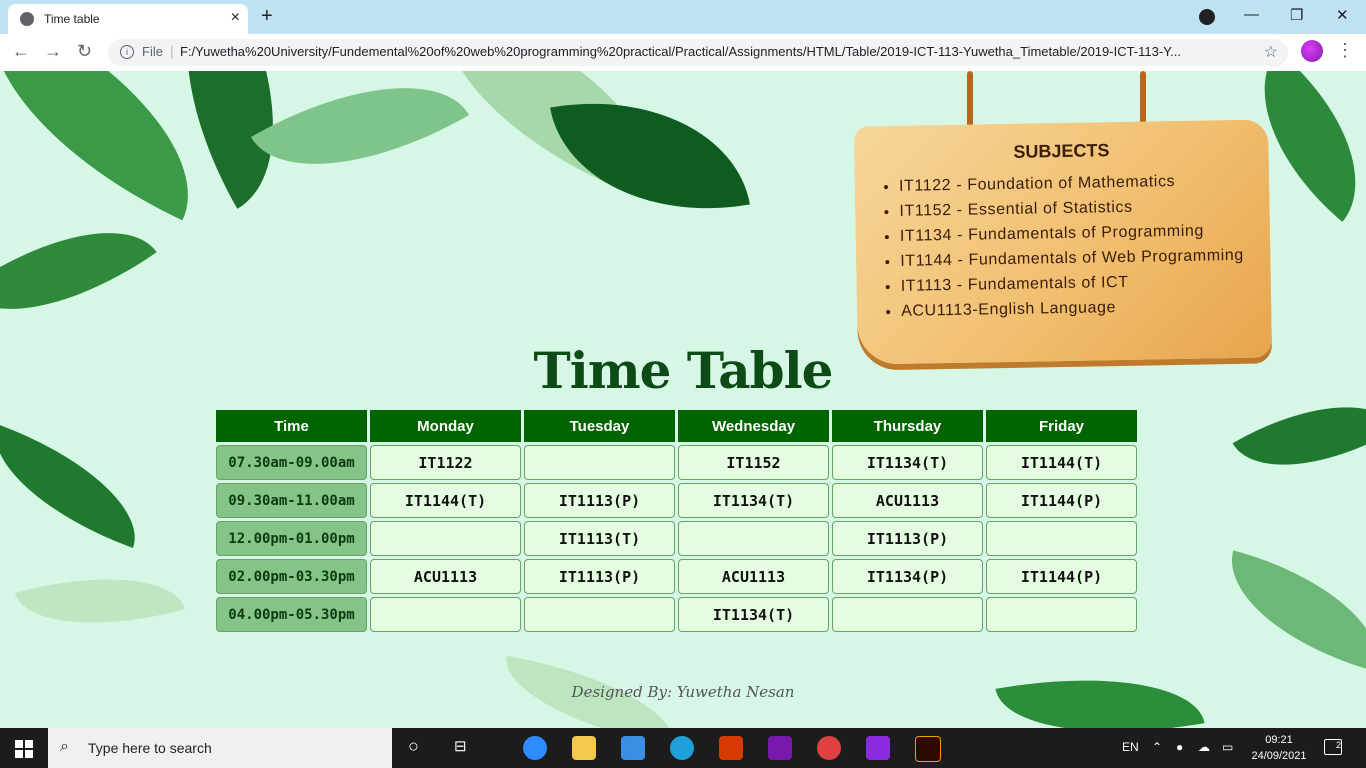  What do you see at coordinates (928, 749) in the screenshot?
I see `illustrator-icon` at bounding box center [928, 749].